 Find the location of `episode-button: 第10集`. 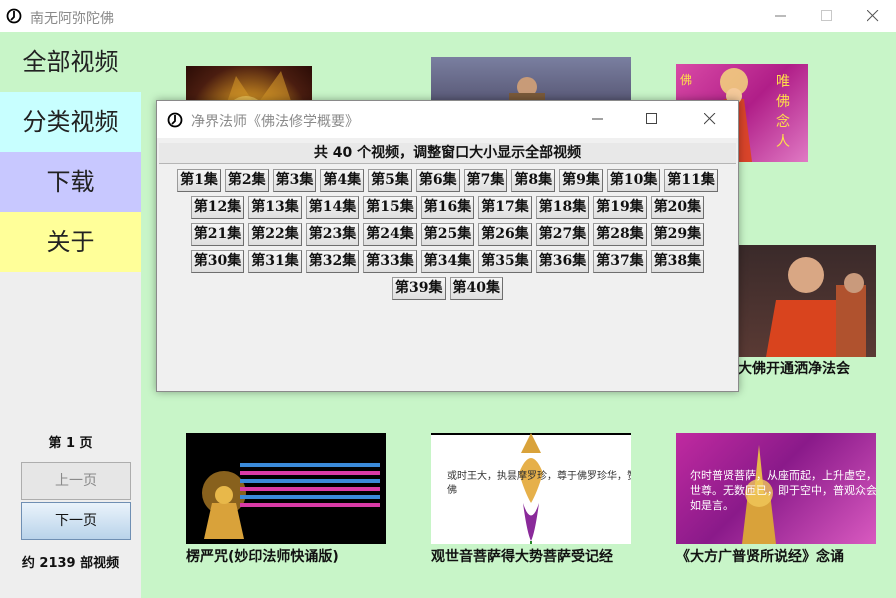

episode-button: 第10集 is located at coordinates (633, 180).